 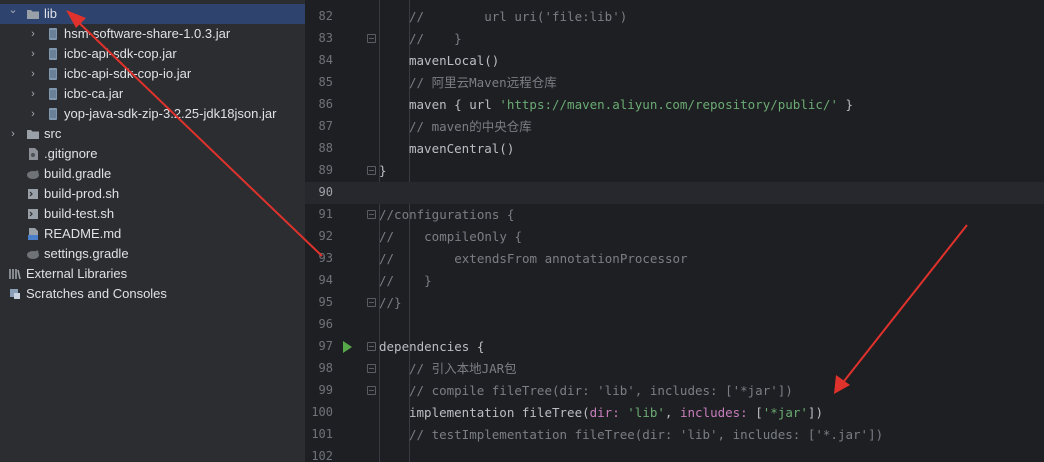 I want to click on code-line: 98 // 引入本地JAR包, so click(x=674, y=369).